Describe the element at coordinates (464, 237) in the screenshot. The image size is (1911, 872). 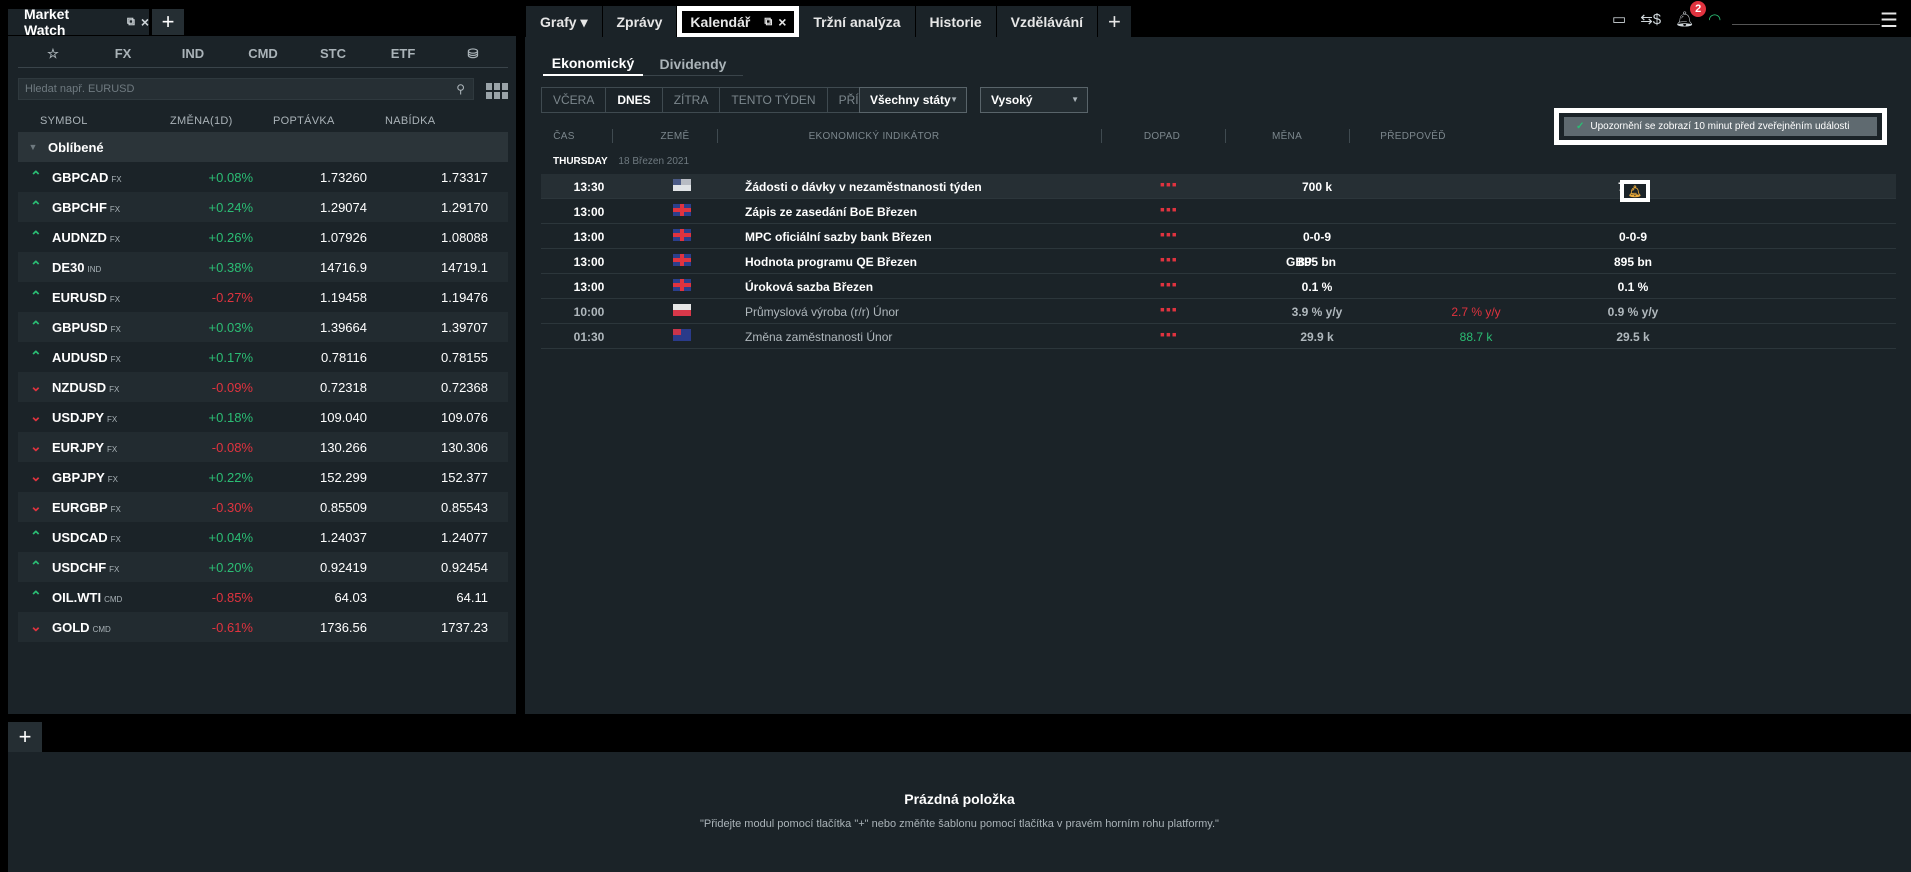
I see `ask-cell: 1.08088` at that location.